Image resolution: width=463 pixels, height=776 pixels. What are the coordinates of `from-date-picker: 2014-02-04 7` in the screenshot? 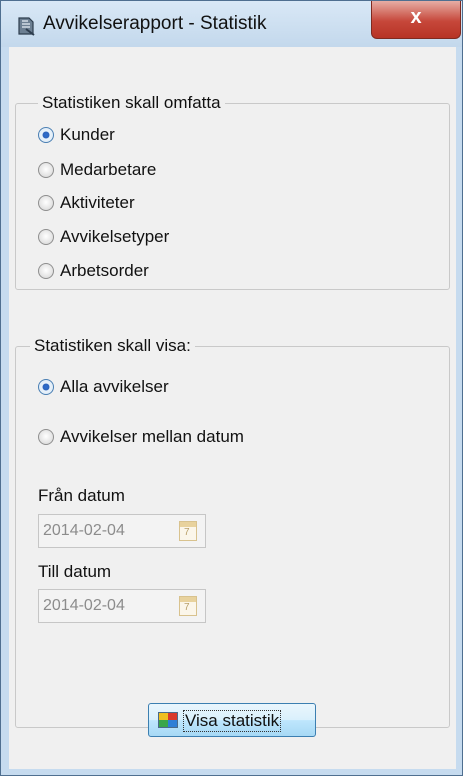 It's located at (122, 531).